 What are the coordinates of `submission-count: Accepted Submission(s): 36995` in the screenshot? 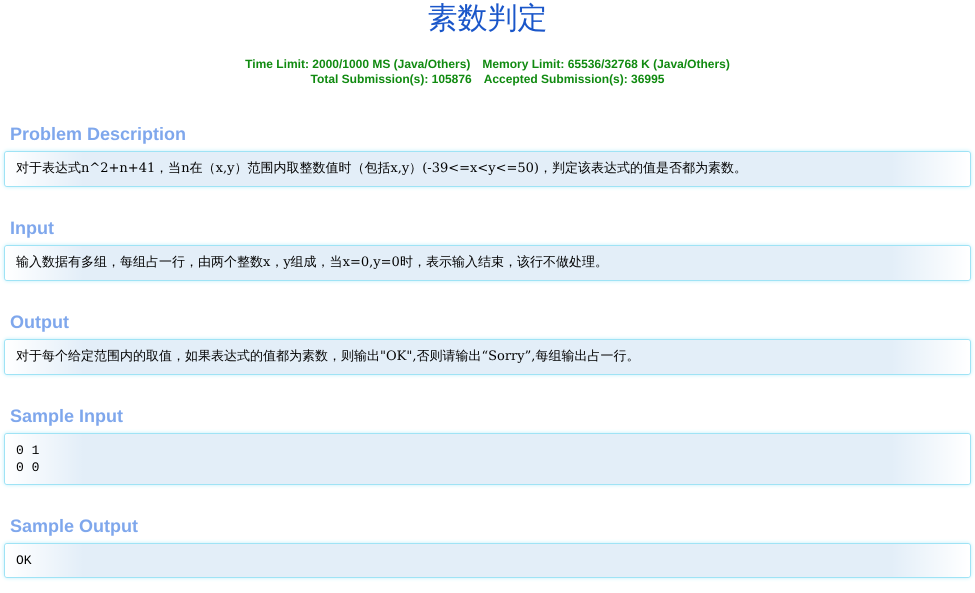 It's located at (574, 79).